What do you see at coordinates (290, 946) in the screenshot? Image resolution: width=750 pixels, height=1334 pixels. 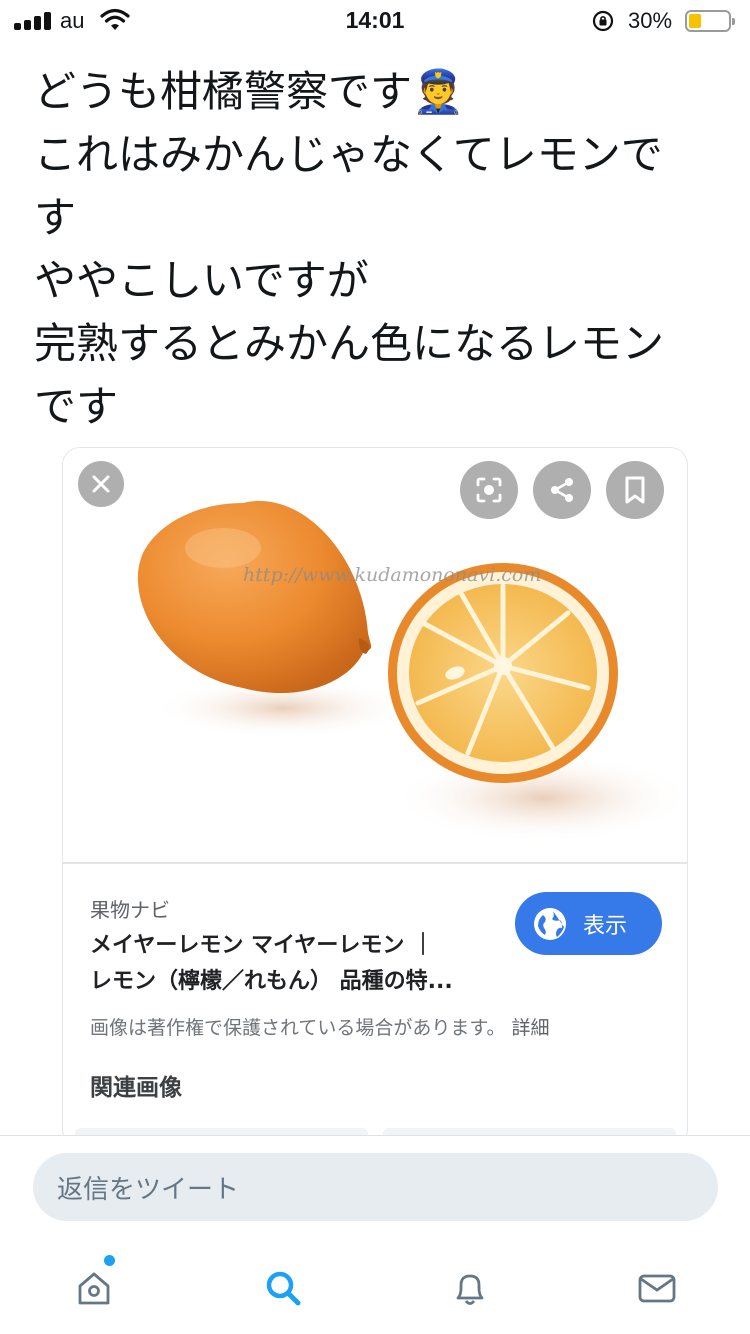 I see `result-title-line: メイヤーレモン マイヤーレモン ｜` at bounding box center [290, 946].